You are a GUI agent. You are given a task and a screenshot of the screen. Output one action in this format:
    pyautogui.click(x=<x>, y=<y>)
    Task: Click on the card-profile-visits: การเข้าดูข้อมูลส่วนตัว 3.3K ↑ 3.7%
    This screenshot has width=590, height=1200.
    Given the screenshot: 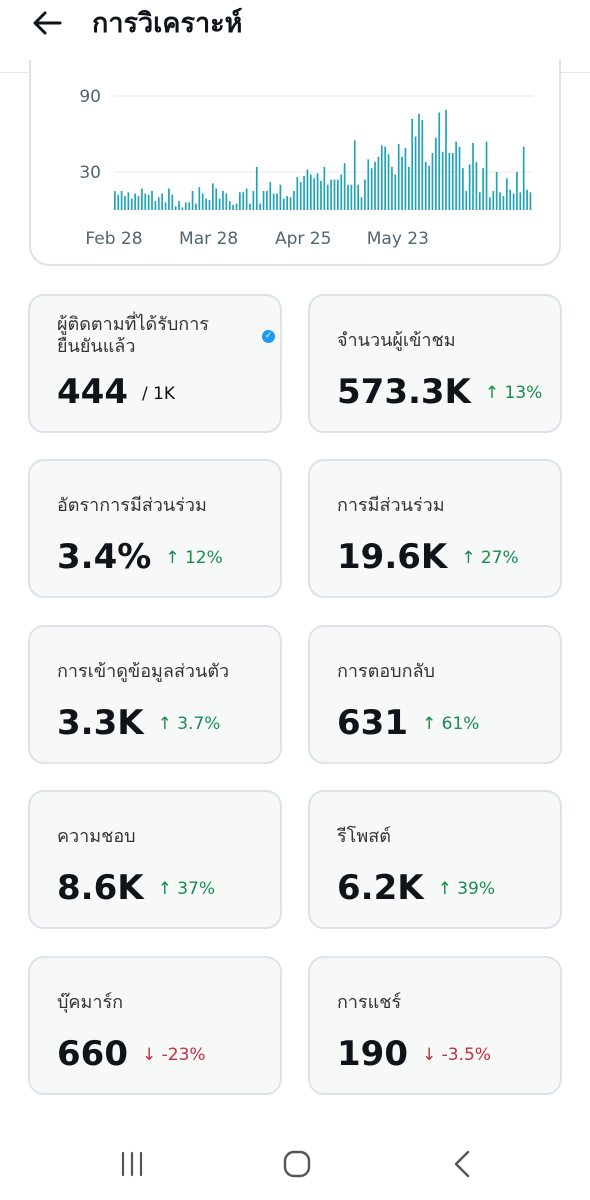 What is the action you would take?
    pyautogui.click(x=155, y=694)
    